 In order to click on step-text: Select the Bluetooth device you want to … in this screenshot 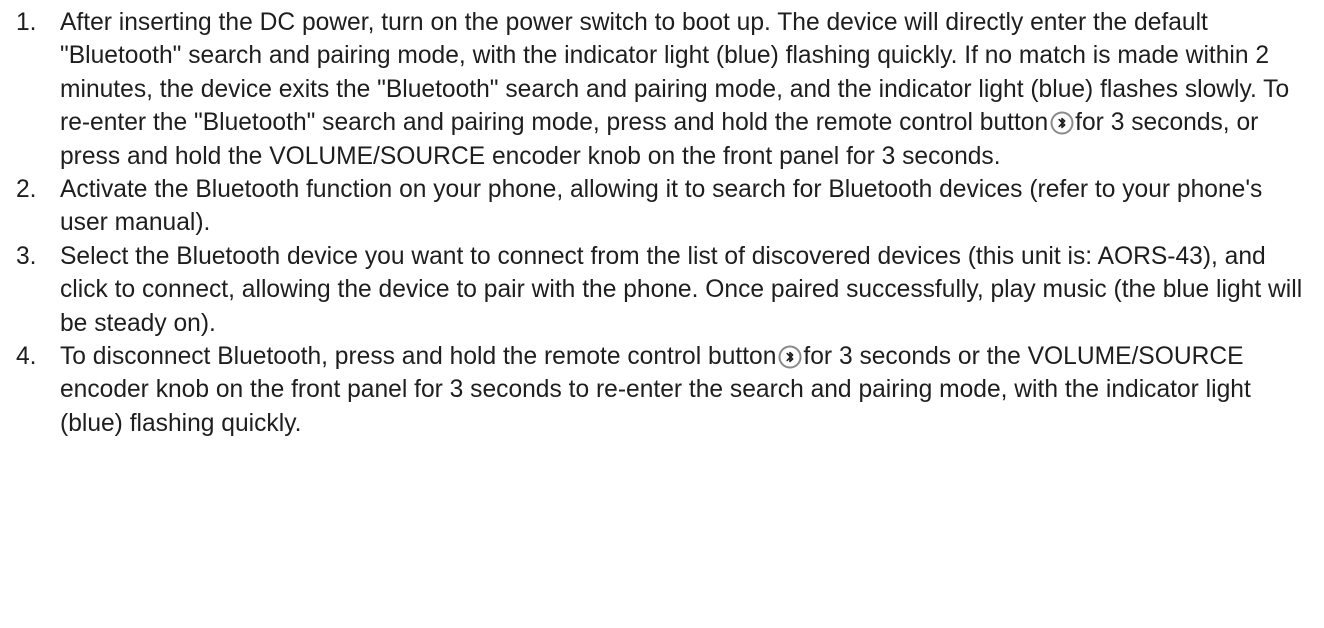, I will do `click(681, 289)`.